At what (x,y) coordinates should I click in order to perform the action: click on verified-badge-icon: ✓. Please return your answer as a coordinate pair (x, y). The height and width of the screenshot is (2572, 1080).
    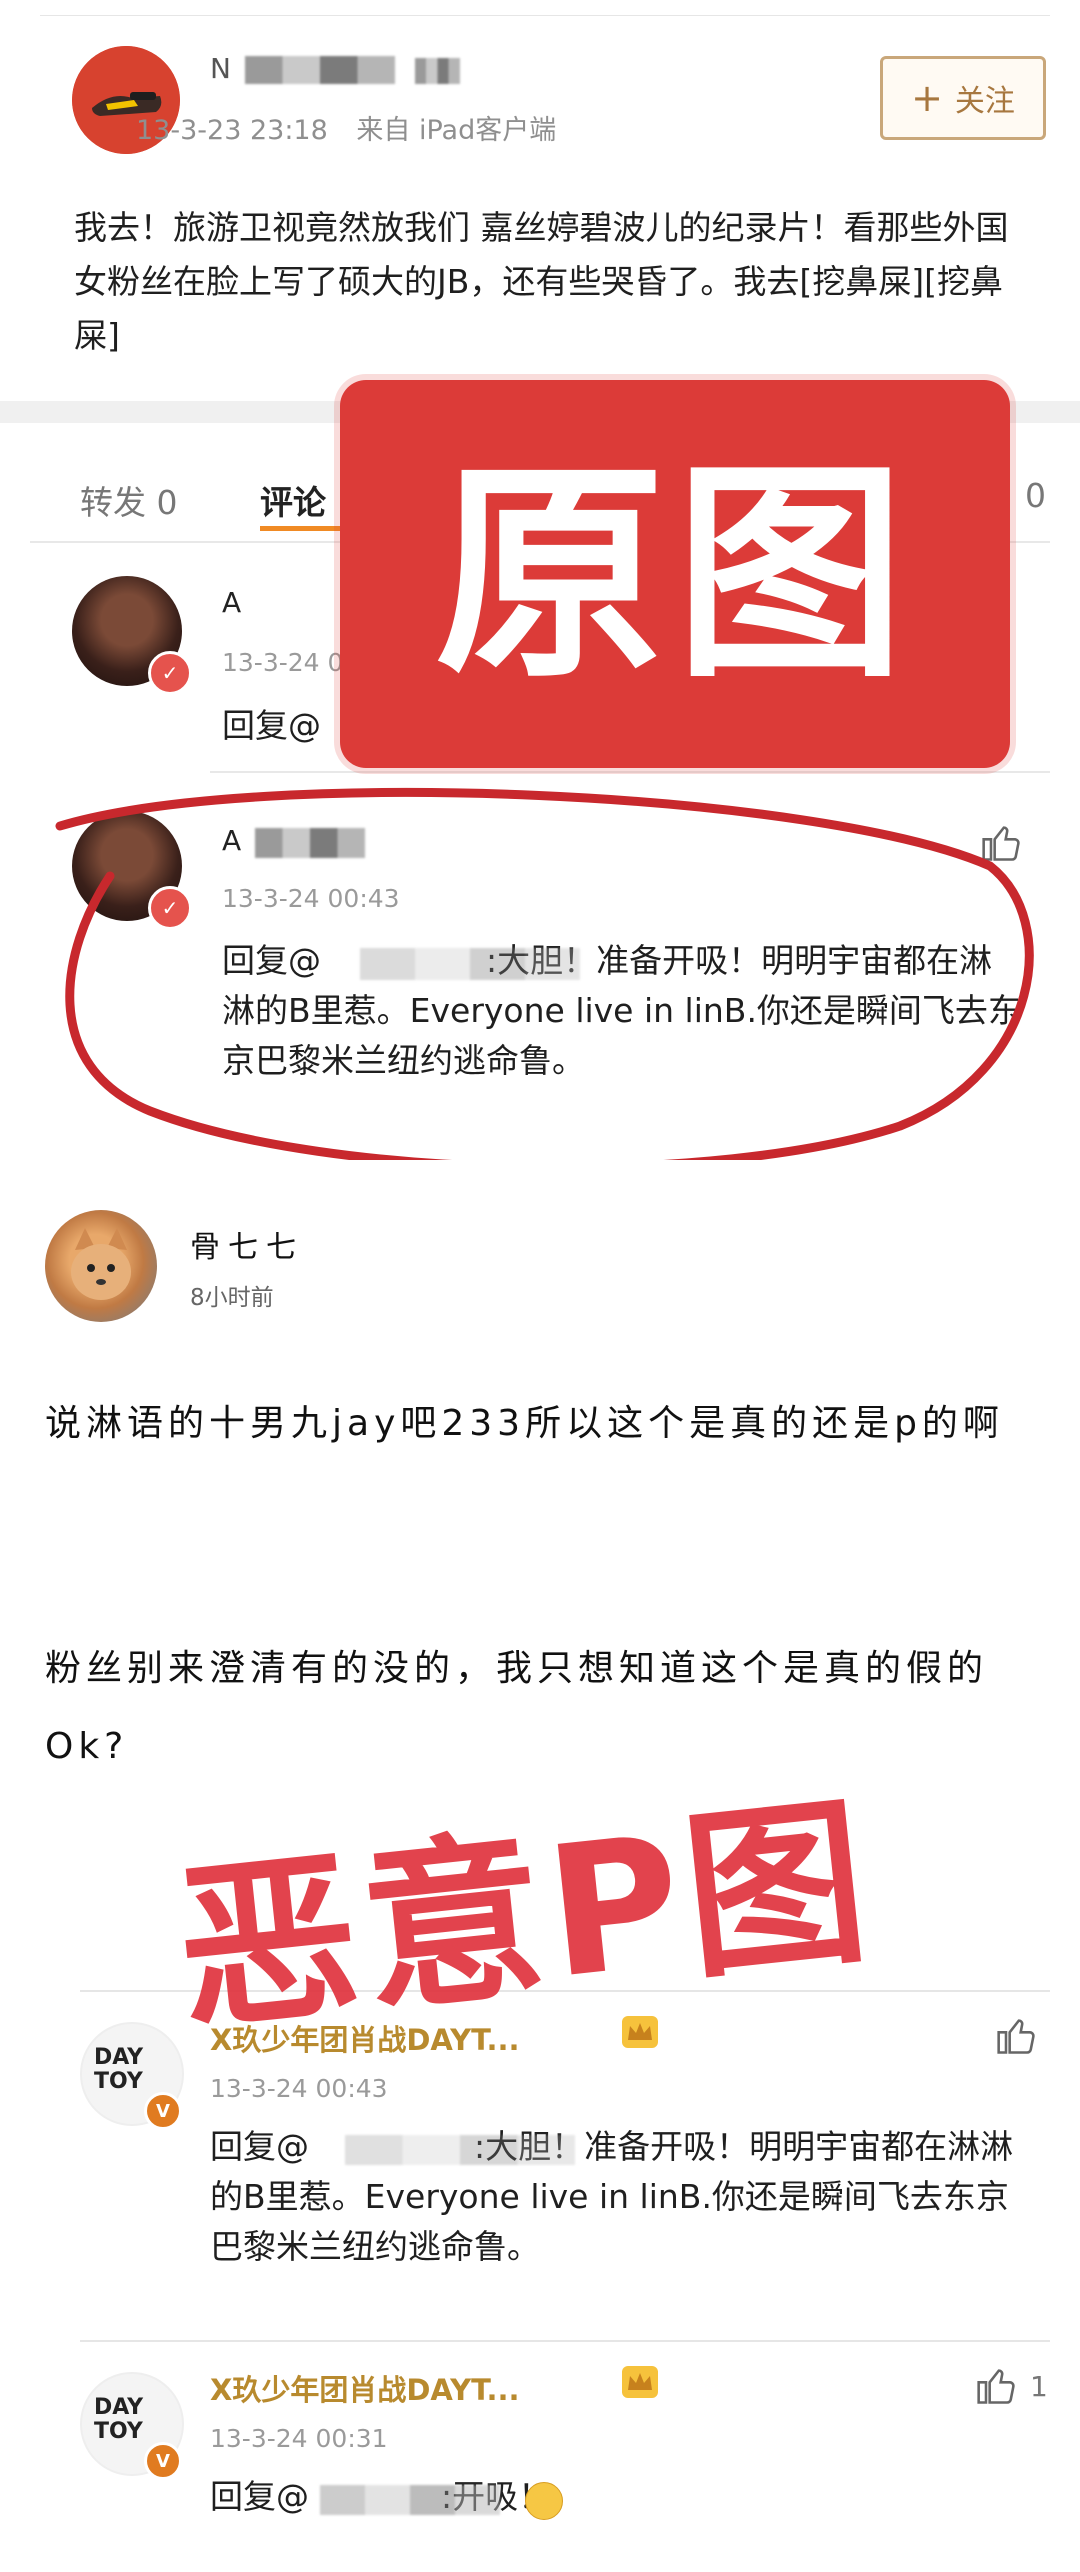
    Looking at the image, I should click on (170, 673).